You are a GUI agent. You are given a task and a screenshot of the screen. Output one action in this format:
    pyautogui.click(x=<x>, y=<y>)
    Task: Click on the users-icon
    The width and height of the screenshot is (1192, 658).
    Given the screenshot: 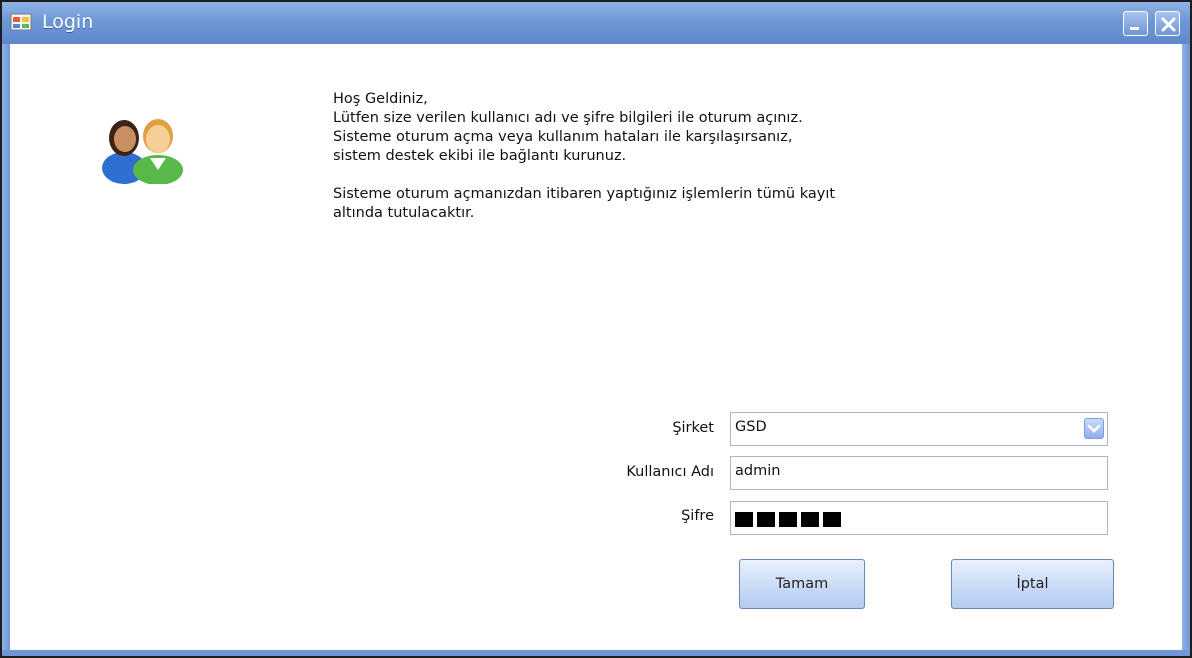 What is the action you would take?
    pyautogui.click(x=142, y=146)
    